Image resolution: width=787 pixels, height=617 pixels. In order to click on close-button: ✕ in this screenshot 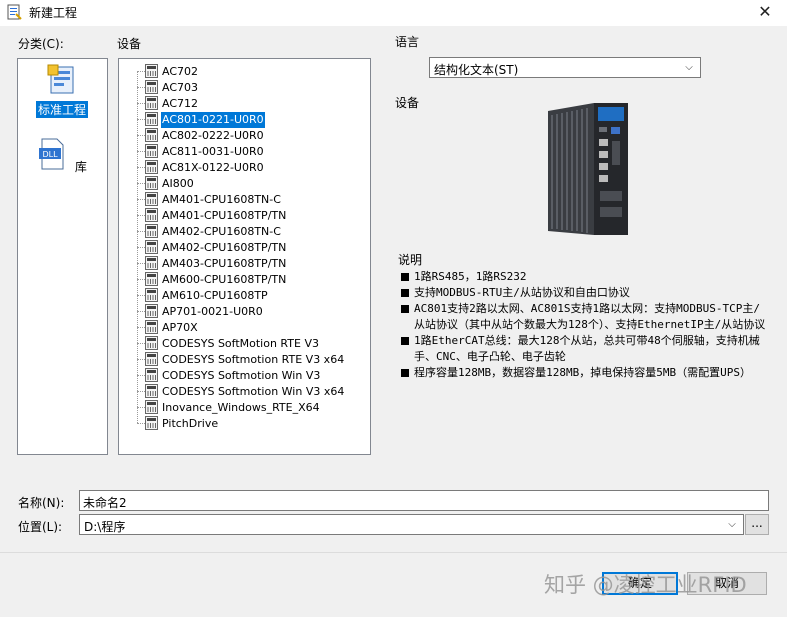, I will do `click(765, 12)`.